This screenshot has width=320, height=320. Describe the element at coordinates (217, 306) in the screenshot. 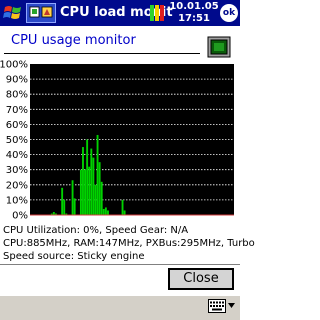

I see `keyboard-icon` at that location.